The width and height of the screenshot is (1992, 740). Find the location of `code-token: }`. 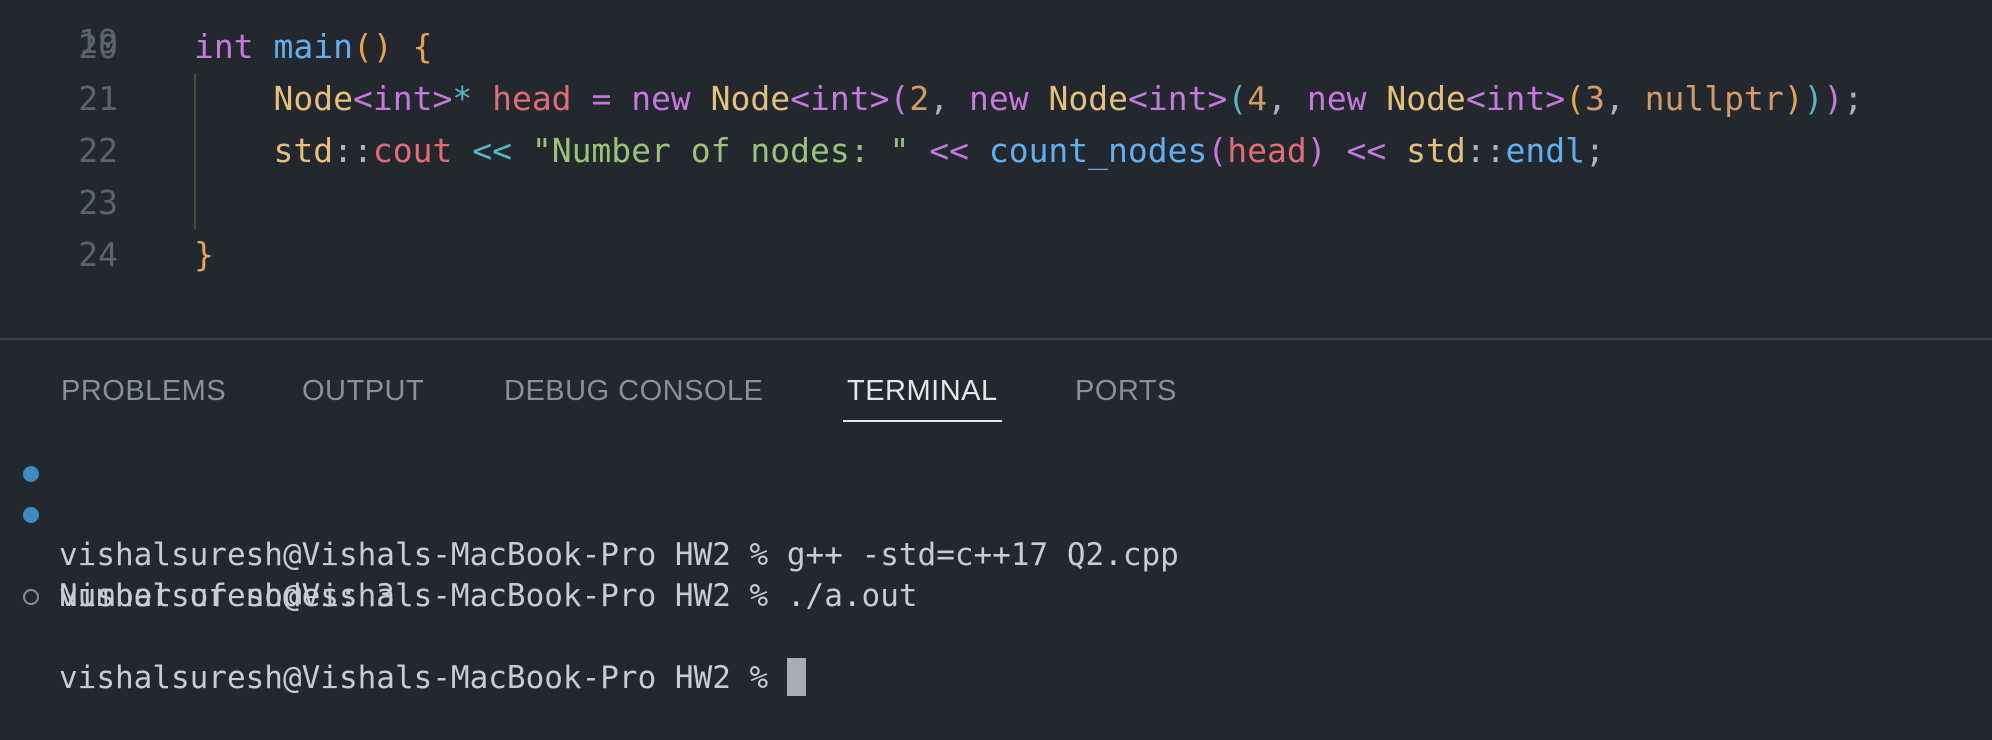

code-token: } is located at coordinates (204, 254).